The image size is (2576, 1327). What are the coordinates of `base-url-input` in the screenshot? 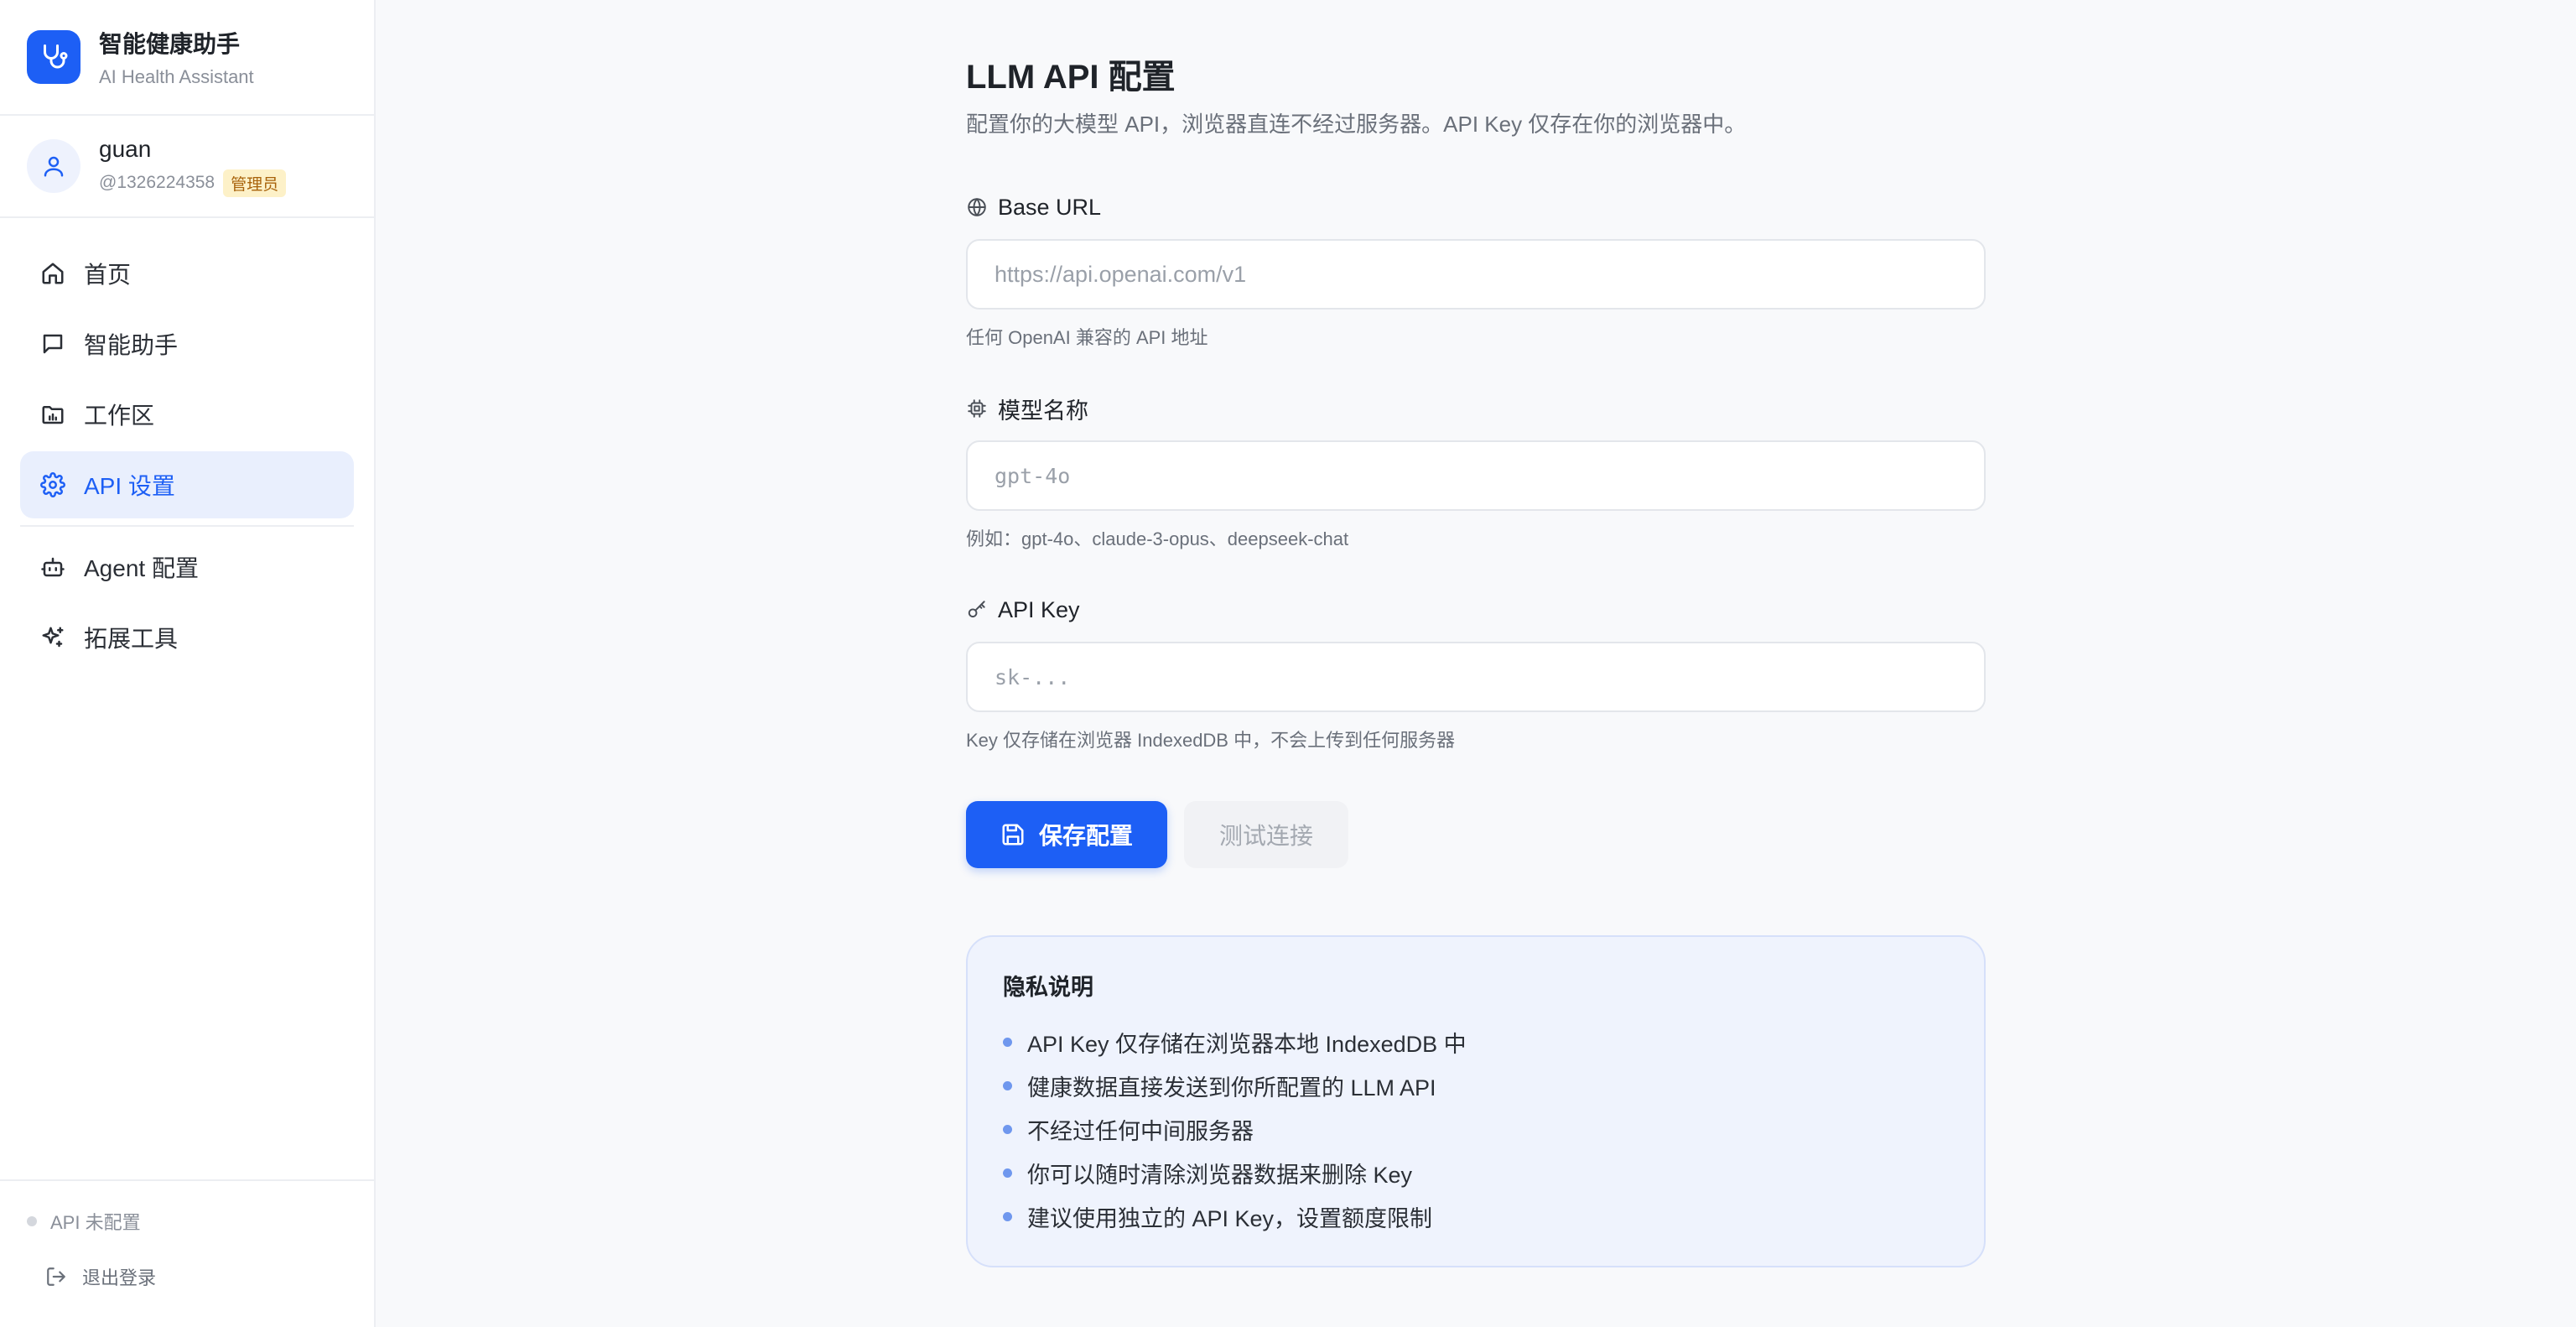 It's located at (1476, 274).